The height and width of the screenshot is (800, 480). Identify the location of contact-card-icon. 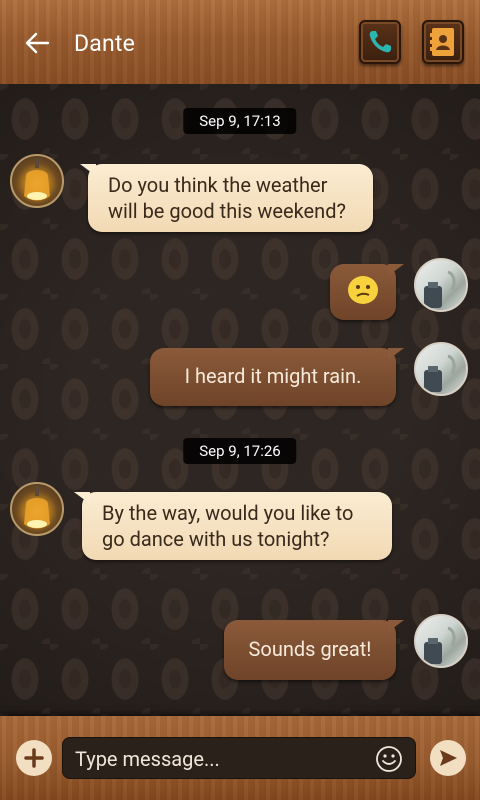
(442, 42).